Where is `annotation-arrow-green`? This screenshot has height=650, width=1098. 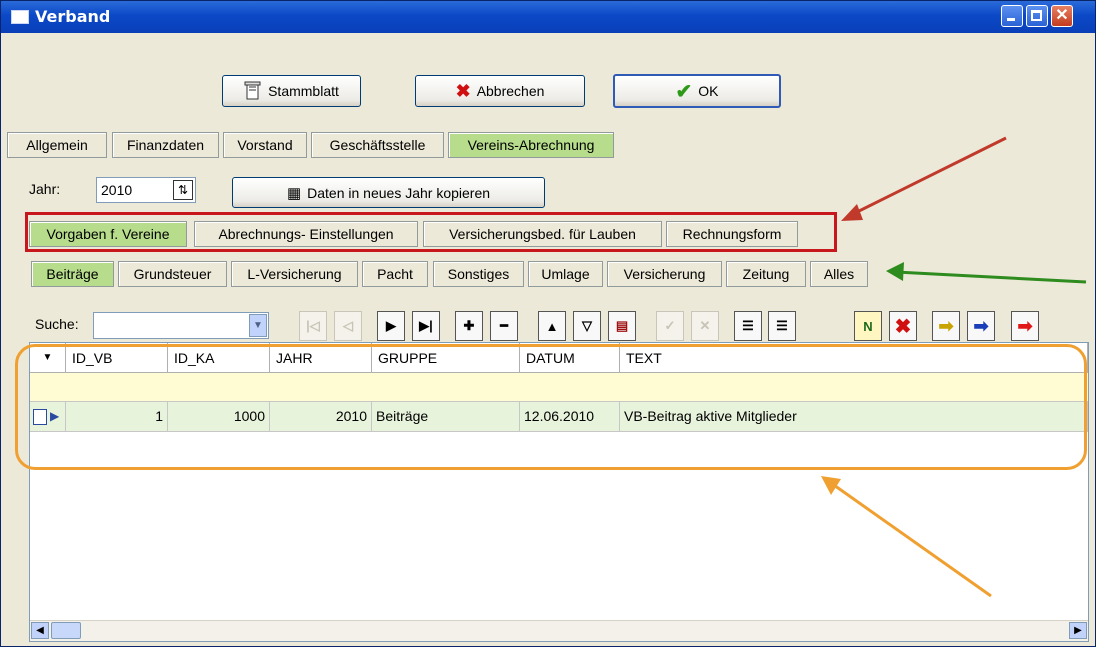 annotation-arrow-green is located at coordinates (991, 277).